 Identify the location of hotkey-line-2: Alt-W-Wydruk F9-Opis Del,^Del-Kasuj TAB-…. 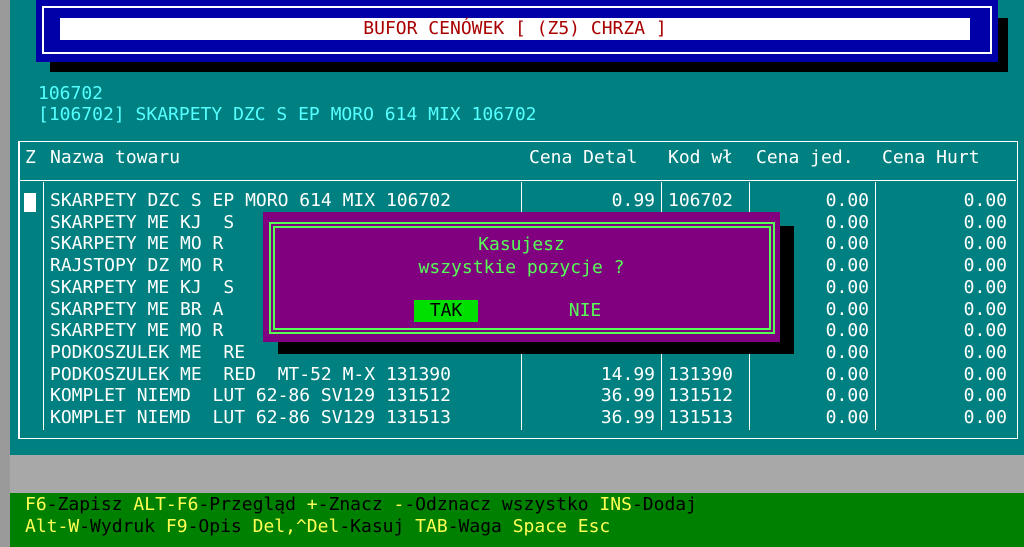
(317, 527).